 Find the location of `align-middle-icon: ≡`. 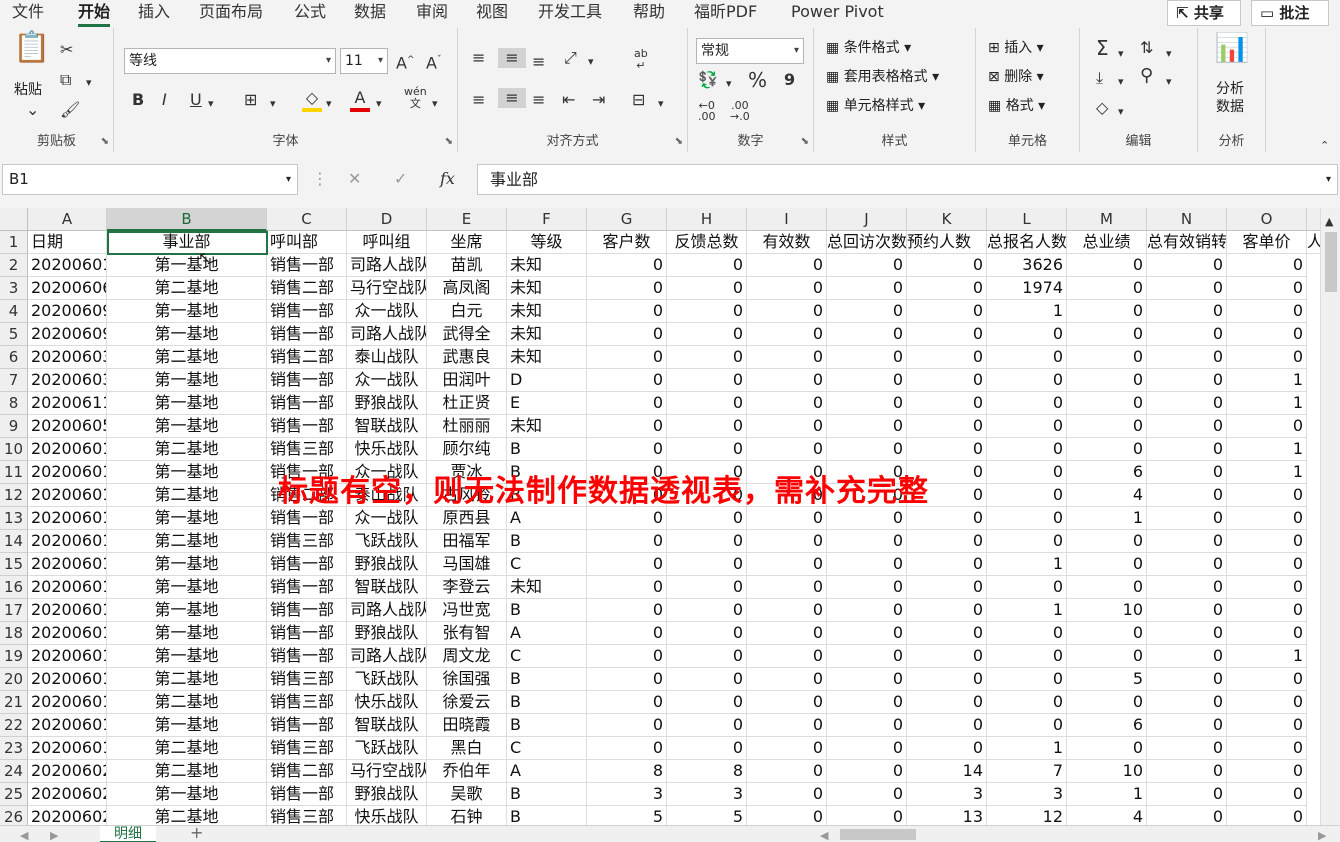

align-middle-icon: ≡ is located at coordinates (512, 58).